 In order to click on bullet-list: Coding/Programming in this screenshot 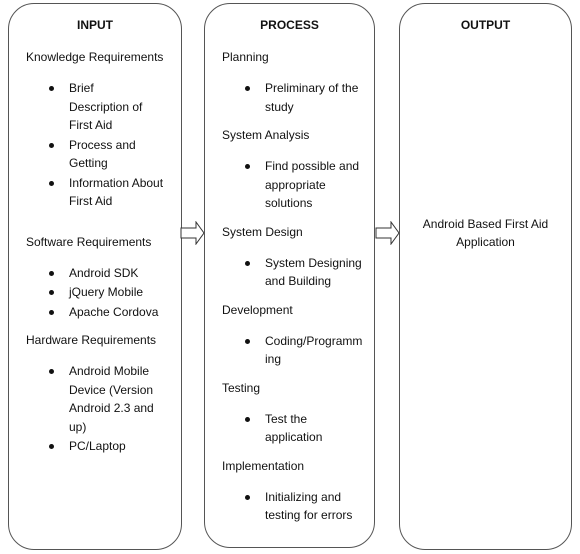, I will do `click(295, 350)`.